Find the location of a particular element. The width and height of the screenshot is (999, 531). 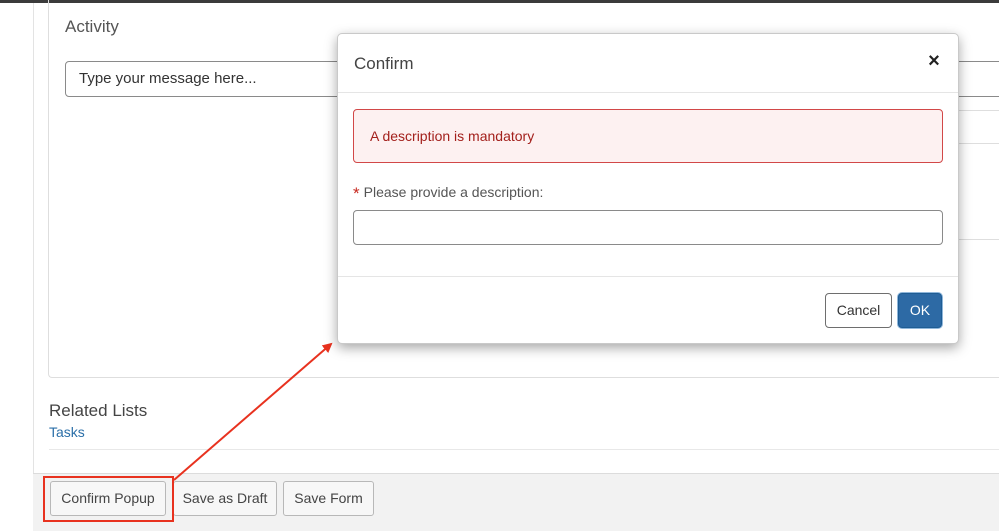

activity-title: Activity is located at coordinates (92, 26).